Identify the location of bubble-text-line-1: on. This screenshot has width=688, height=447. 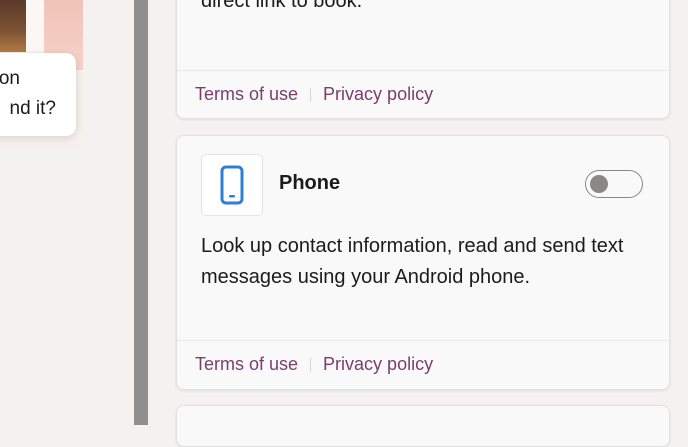
(10, 78).